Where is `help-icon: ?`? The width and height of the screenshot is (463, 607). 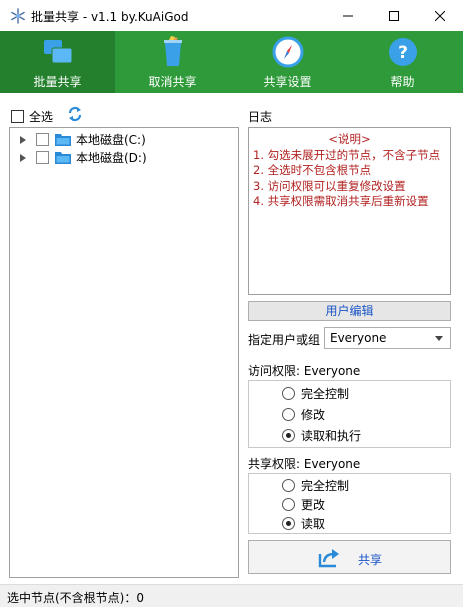 help-icon: ? is located at coordinates (402, 52).